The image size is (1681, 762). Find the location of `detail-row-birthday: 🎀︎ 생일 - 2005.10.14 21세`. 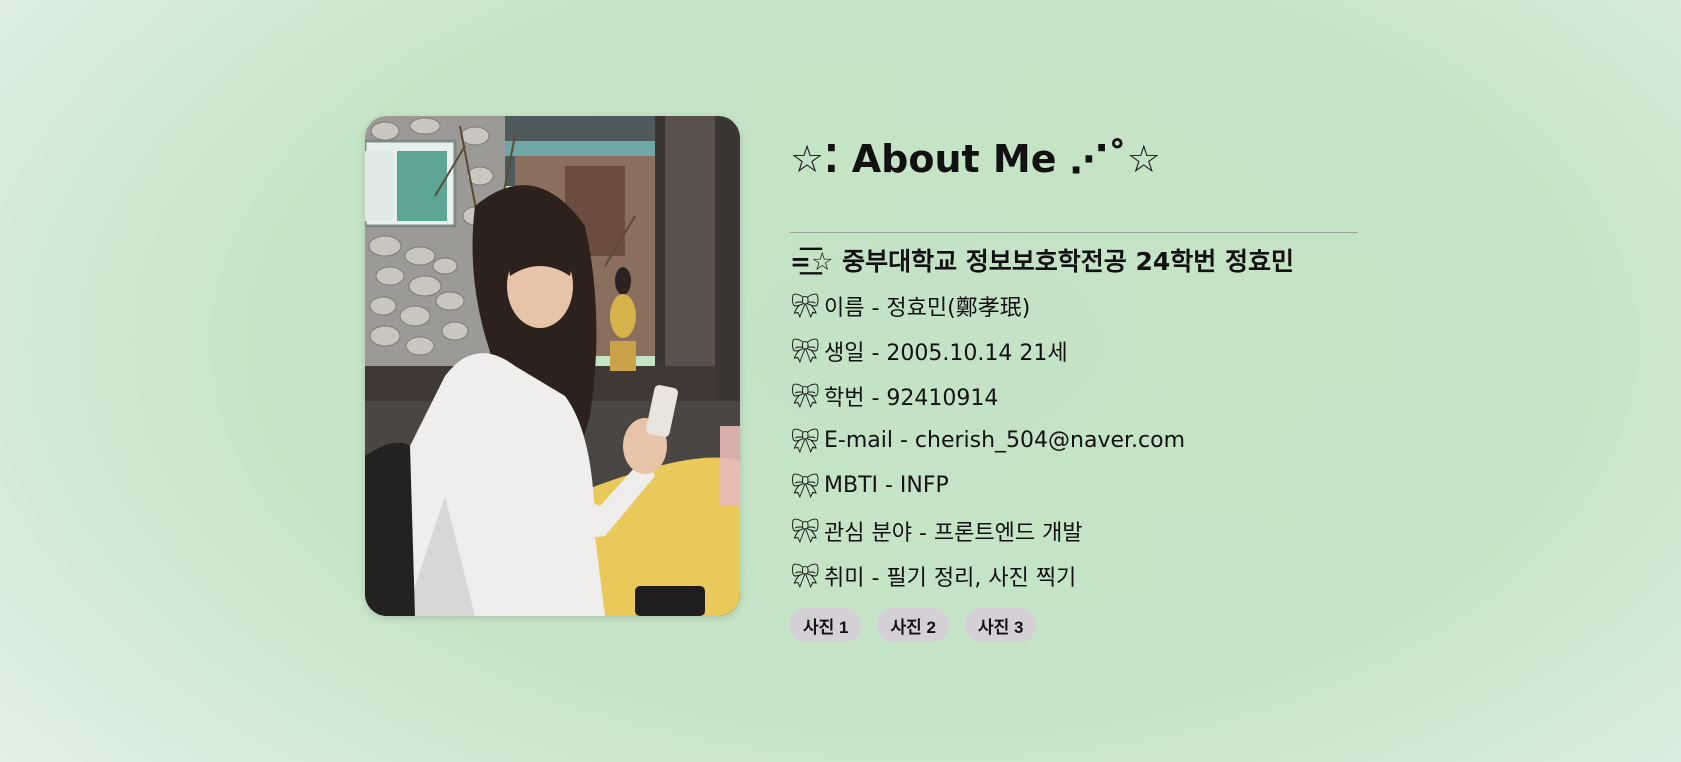

detail-row-birthday: 🎀︎ 생일 - 2005.10.14 21세 is located at coordinates (1074, 350).